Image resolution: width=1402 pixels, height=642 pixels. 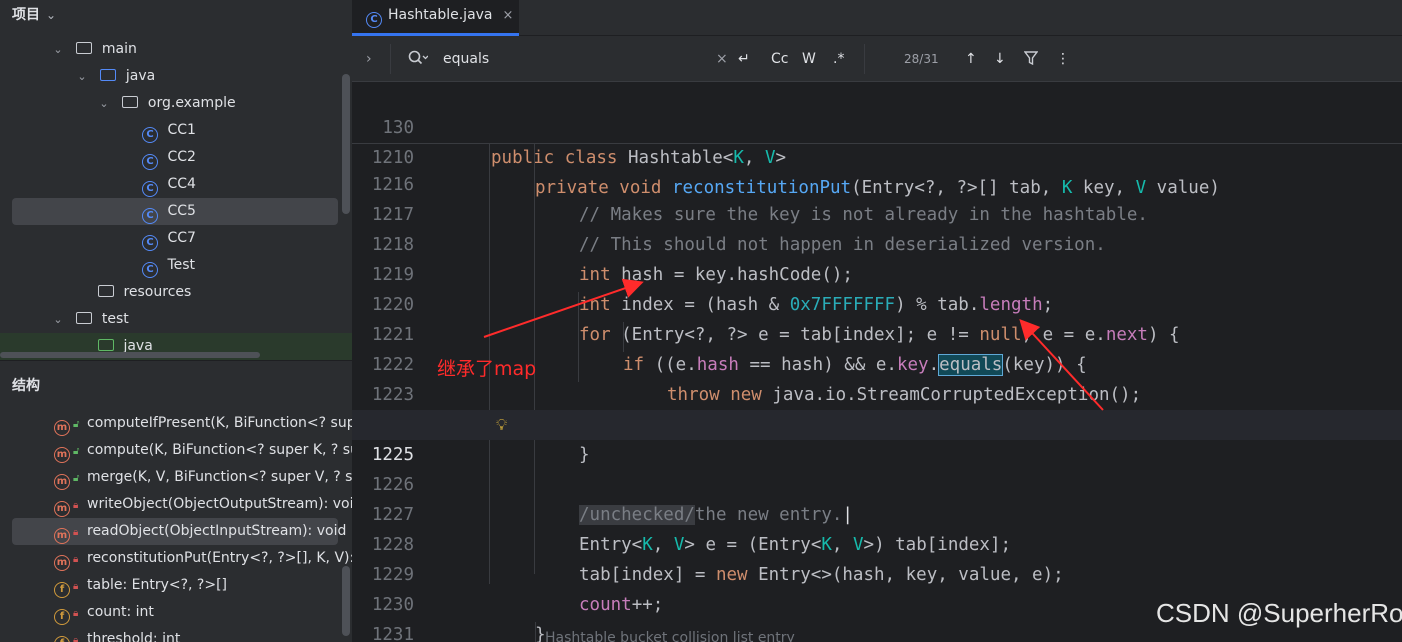 I want to click on annotation-arrow-right, so click(x=1061, y=365).